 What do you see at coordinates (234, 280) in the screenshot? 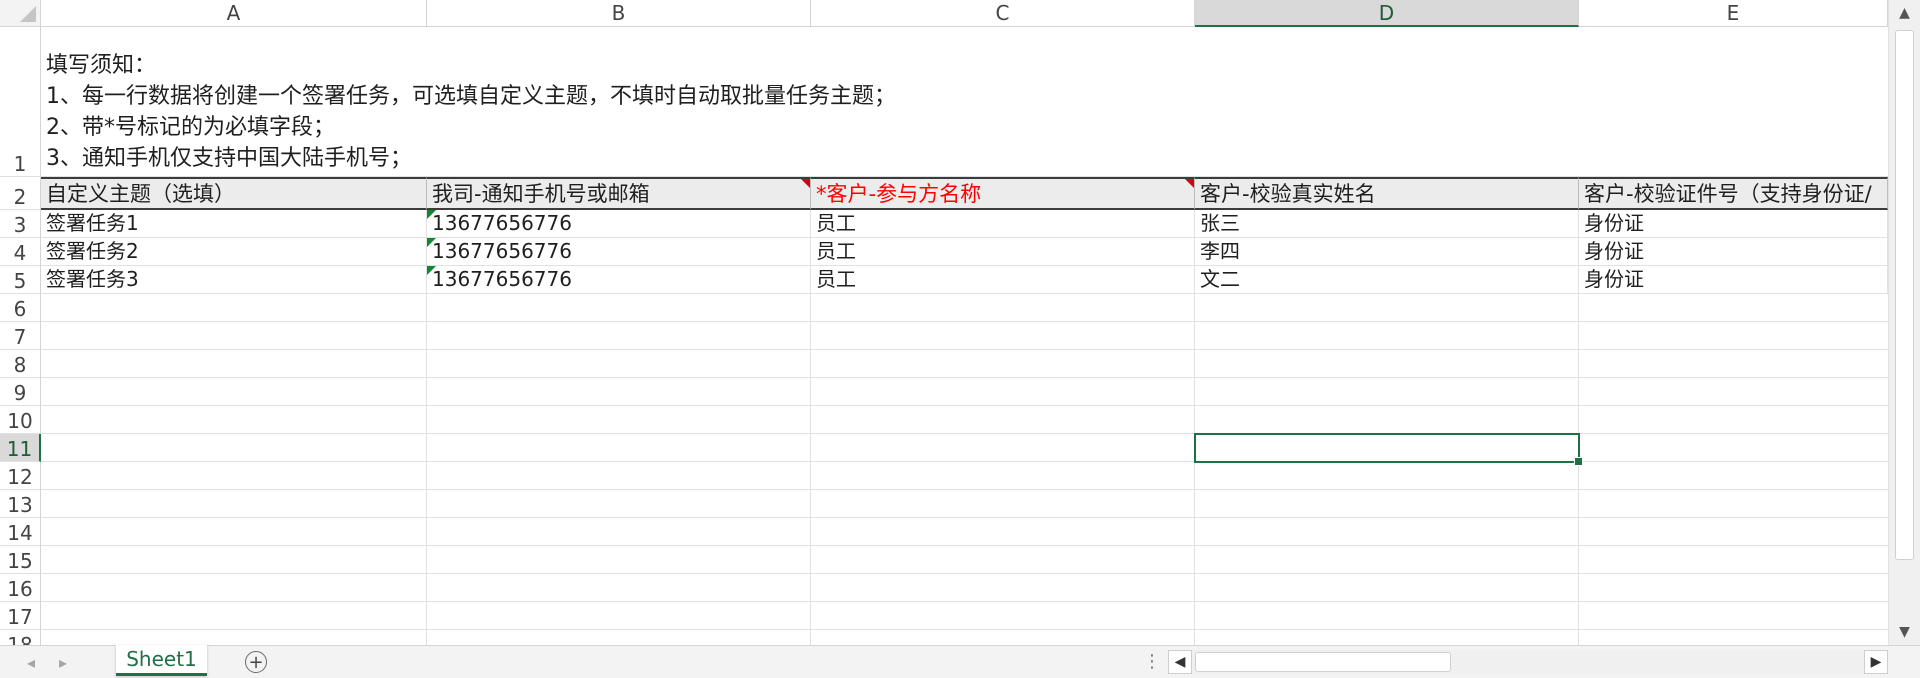
I see `table-cell: 签署任务3` at bounding box center [234, 280].